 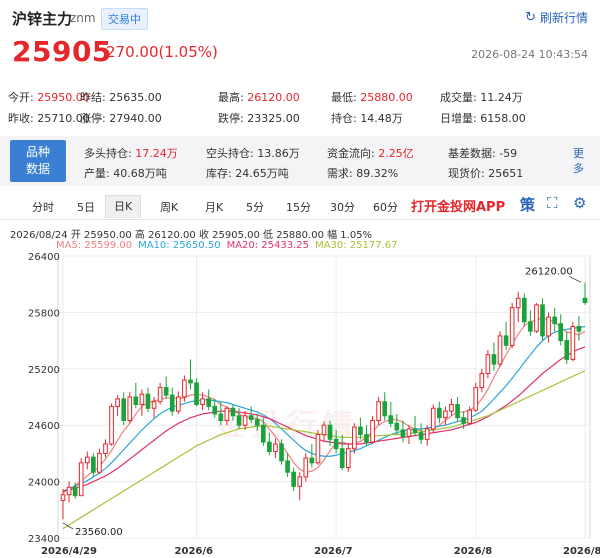 What do you see at coordinates (458, 118) in the screenshot?
I see `stat-label: 日增量:` at bounding box center [458, 118].